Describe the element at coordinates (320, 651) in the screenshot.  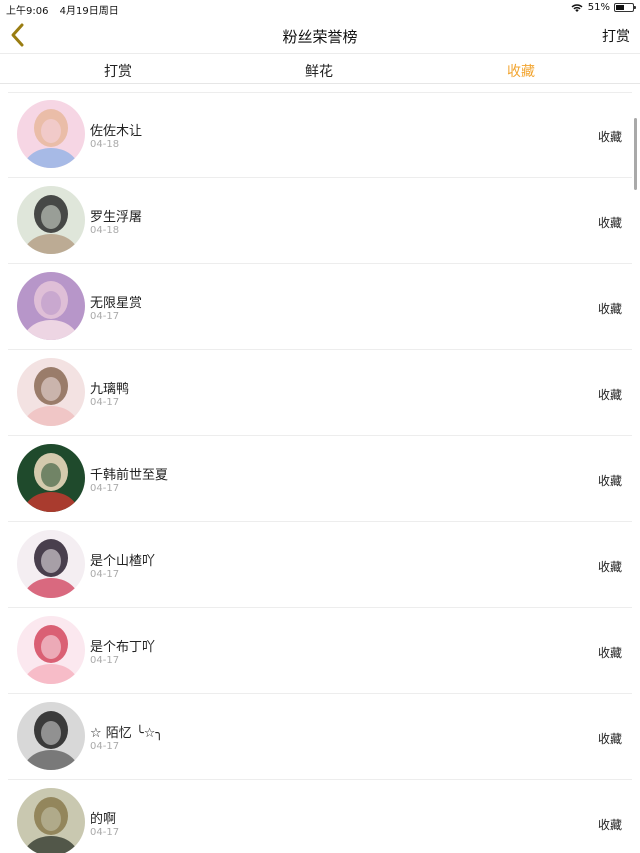
I see `list-item: 是个布丁吖 04-17 收藏` at that location.